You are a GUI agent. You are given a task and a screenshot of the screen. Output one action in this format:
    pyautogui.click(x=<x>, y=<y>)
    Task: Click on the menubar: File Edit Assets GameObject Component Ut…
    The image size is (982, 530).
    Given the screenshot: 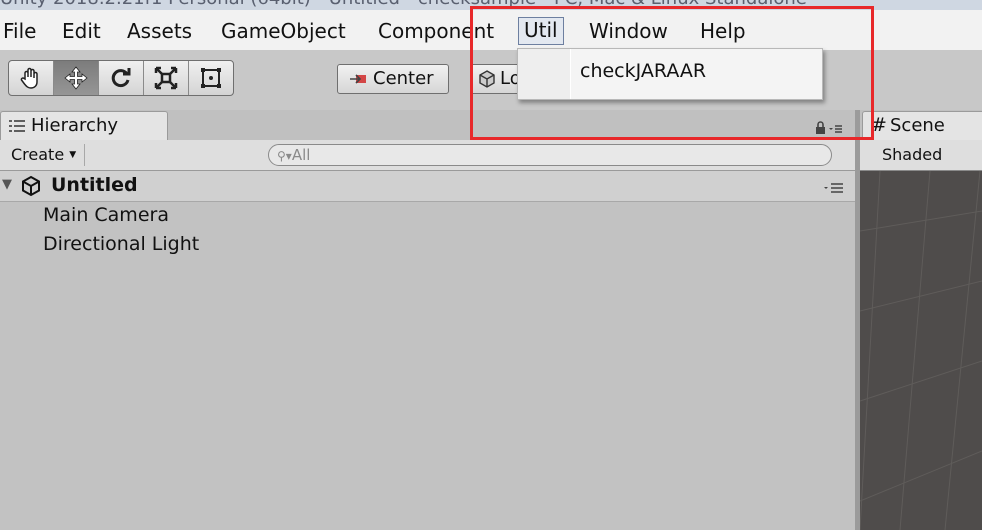 What is the action you would take?
    pyautogui.click(x=491, y=30)
    